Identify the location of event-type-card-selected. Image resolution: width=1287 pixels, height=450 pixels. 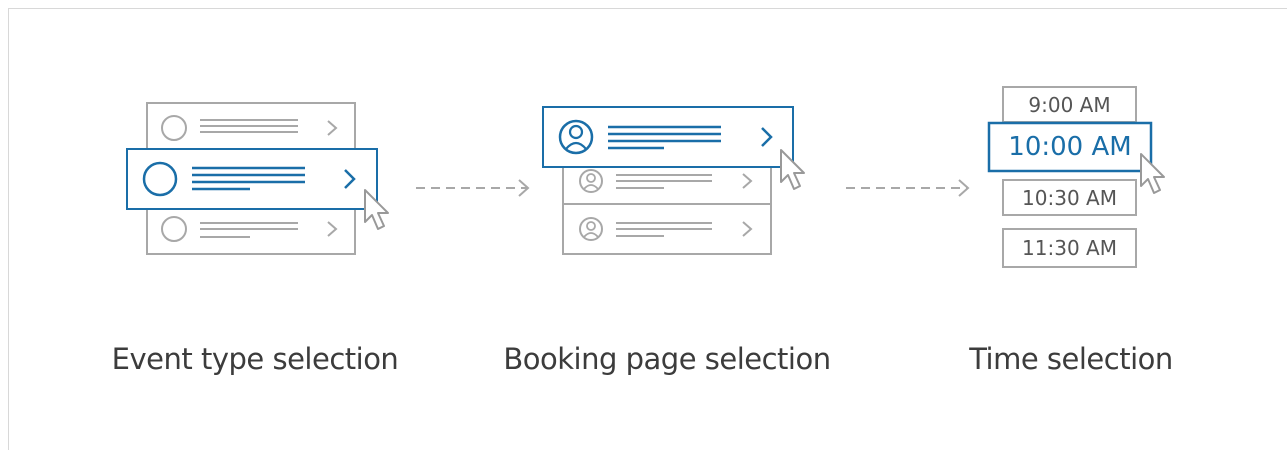
(252, 179).